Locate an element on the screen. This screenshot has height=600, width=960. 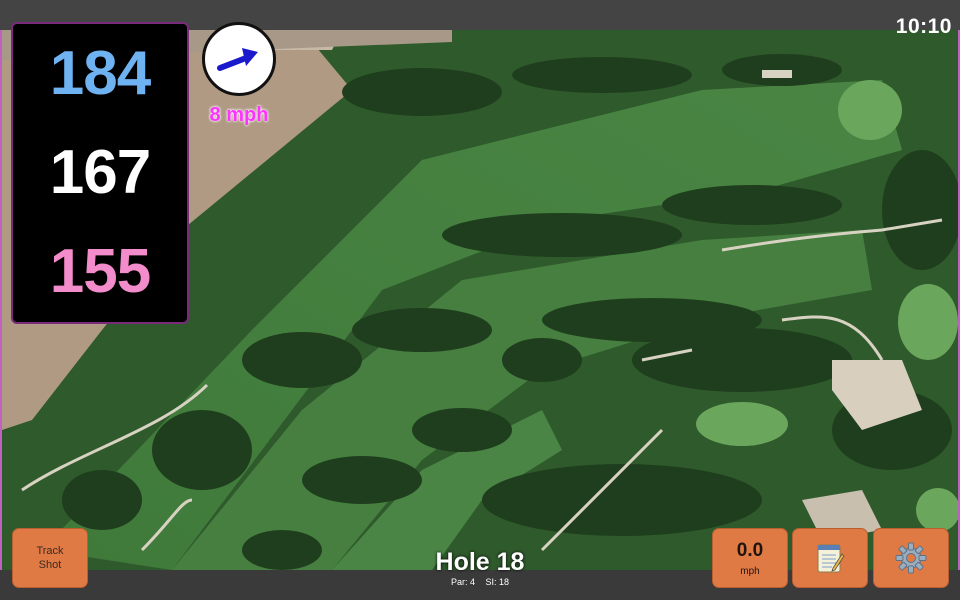
hole-info: Par: 4 SI: 18 is located at coordinates (480, 582).